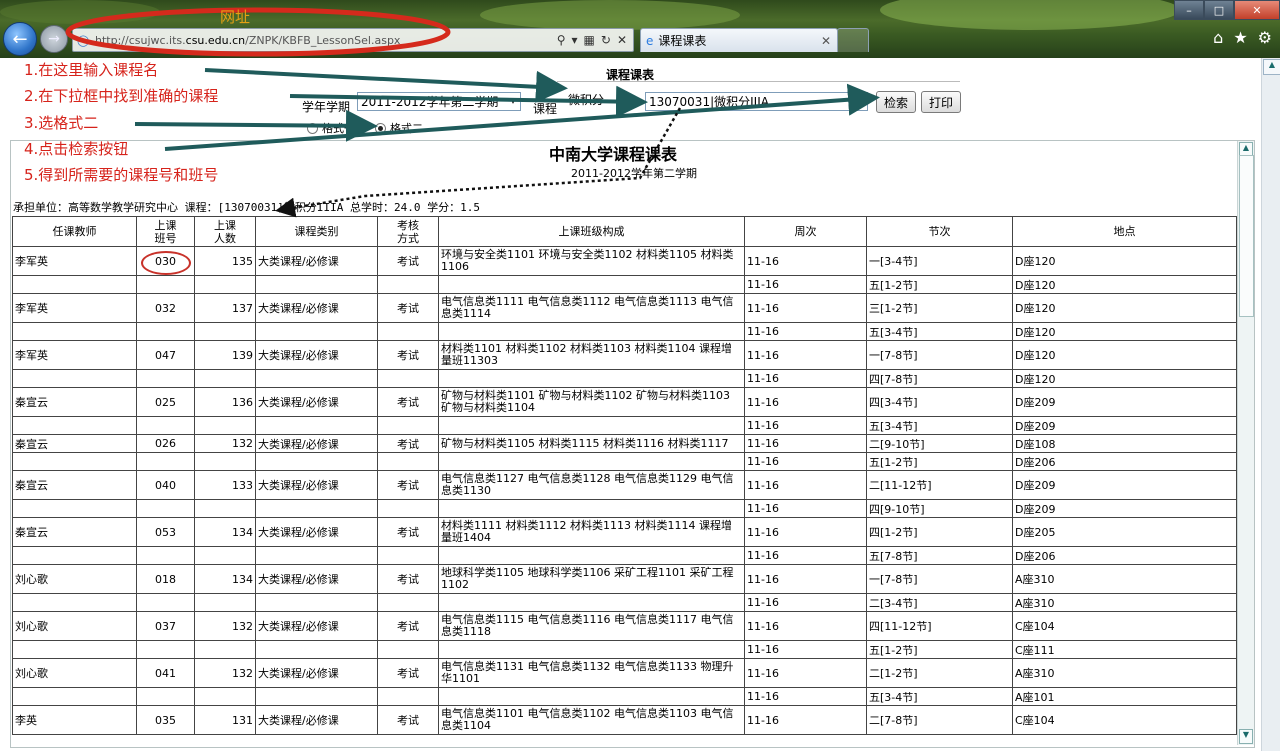 The image size is (1280, 751). What do you see at coordinates (941, 102) in the screenshot?
I see `print-button: 打印` at bounding box center [941, 102].